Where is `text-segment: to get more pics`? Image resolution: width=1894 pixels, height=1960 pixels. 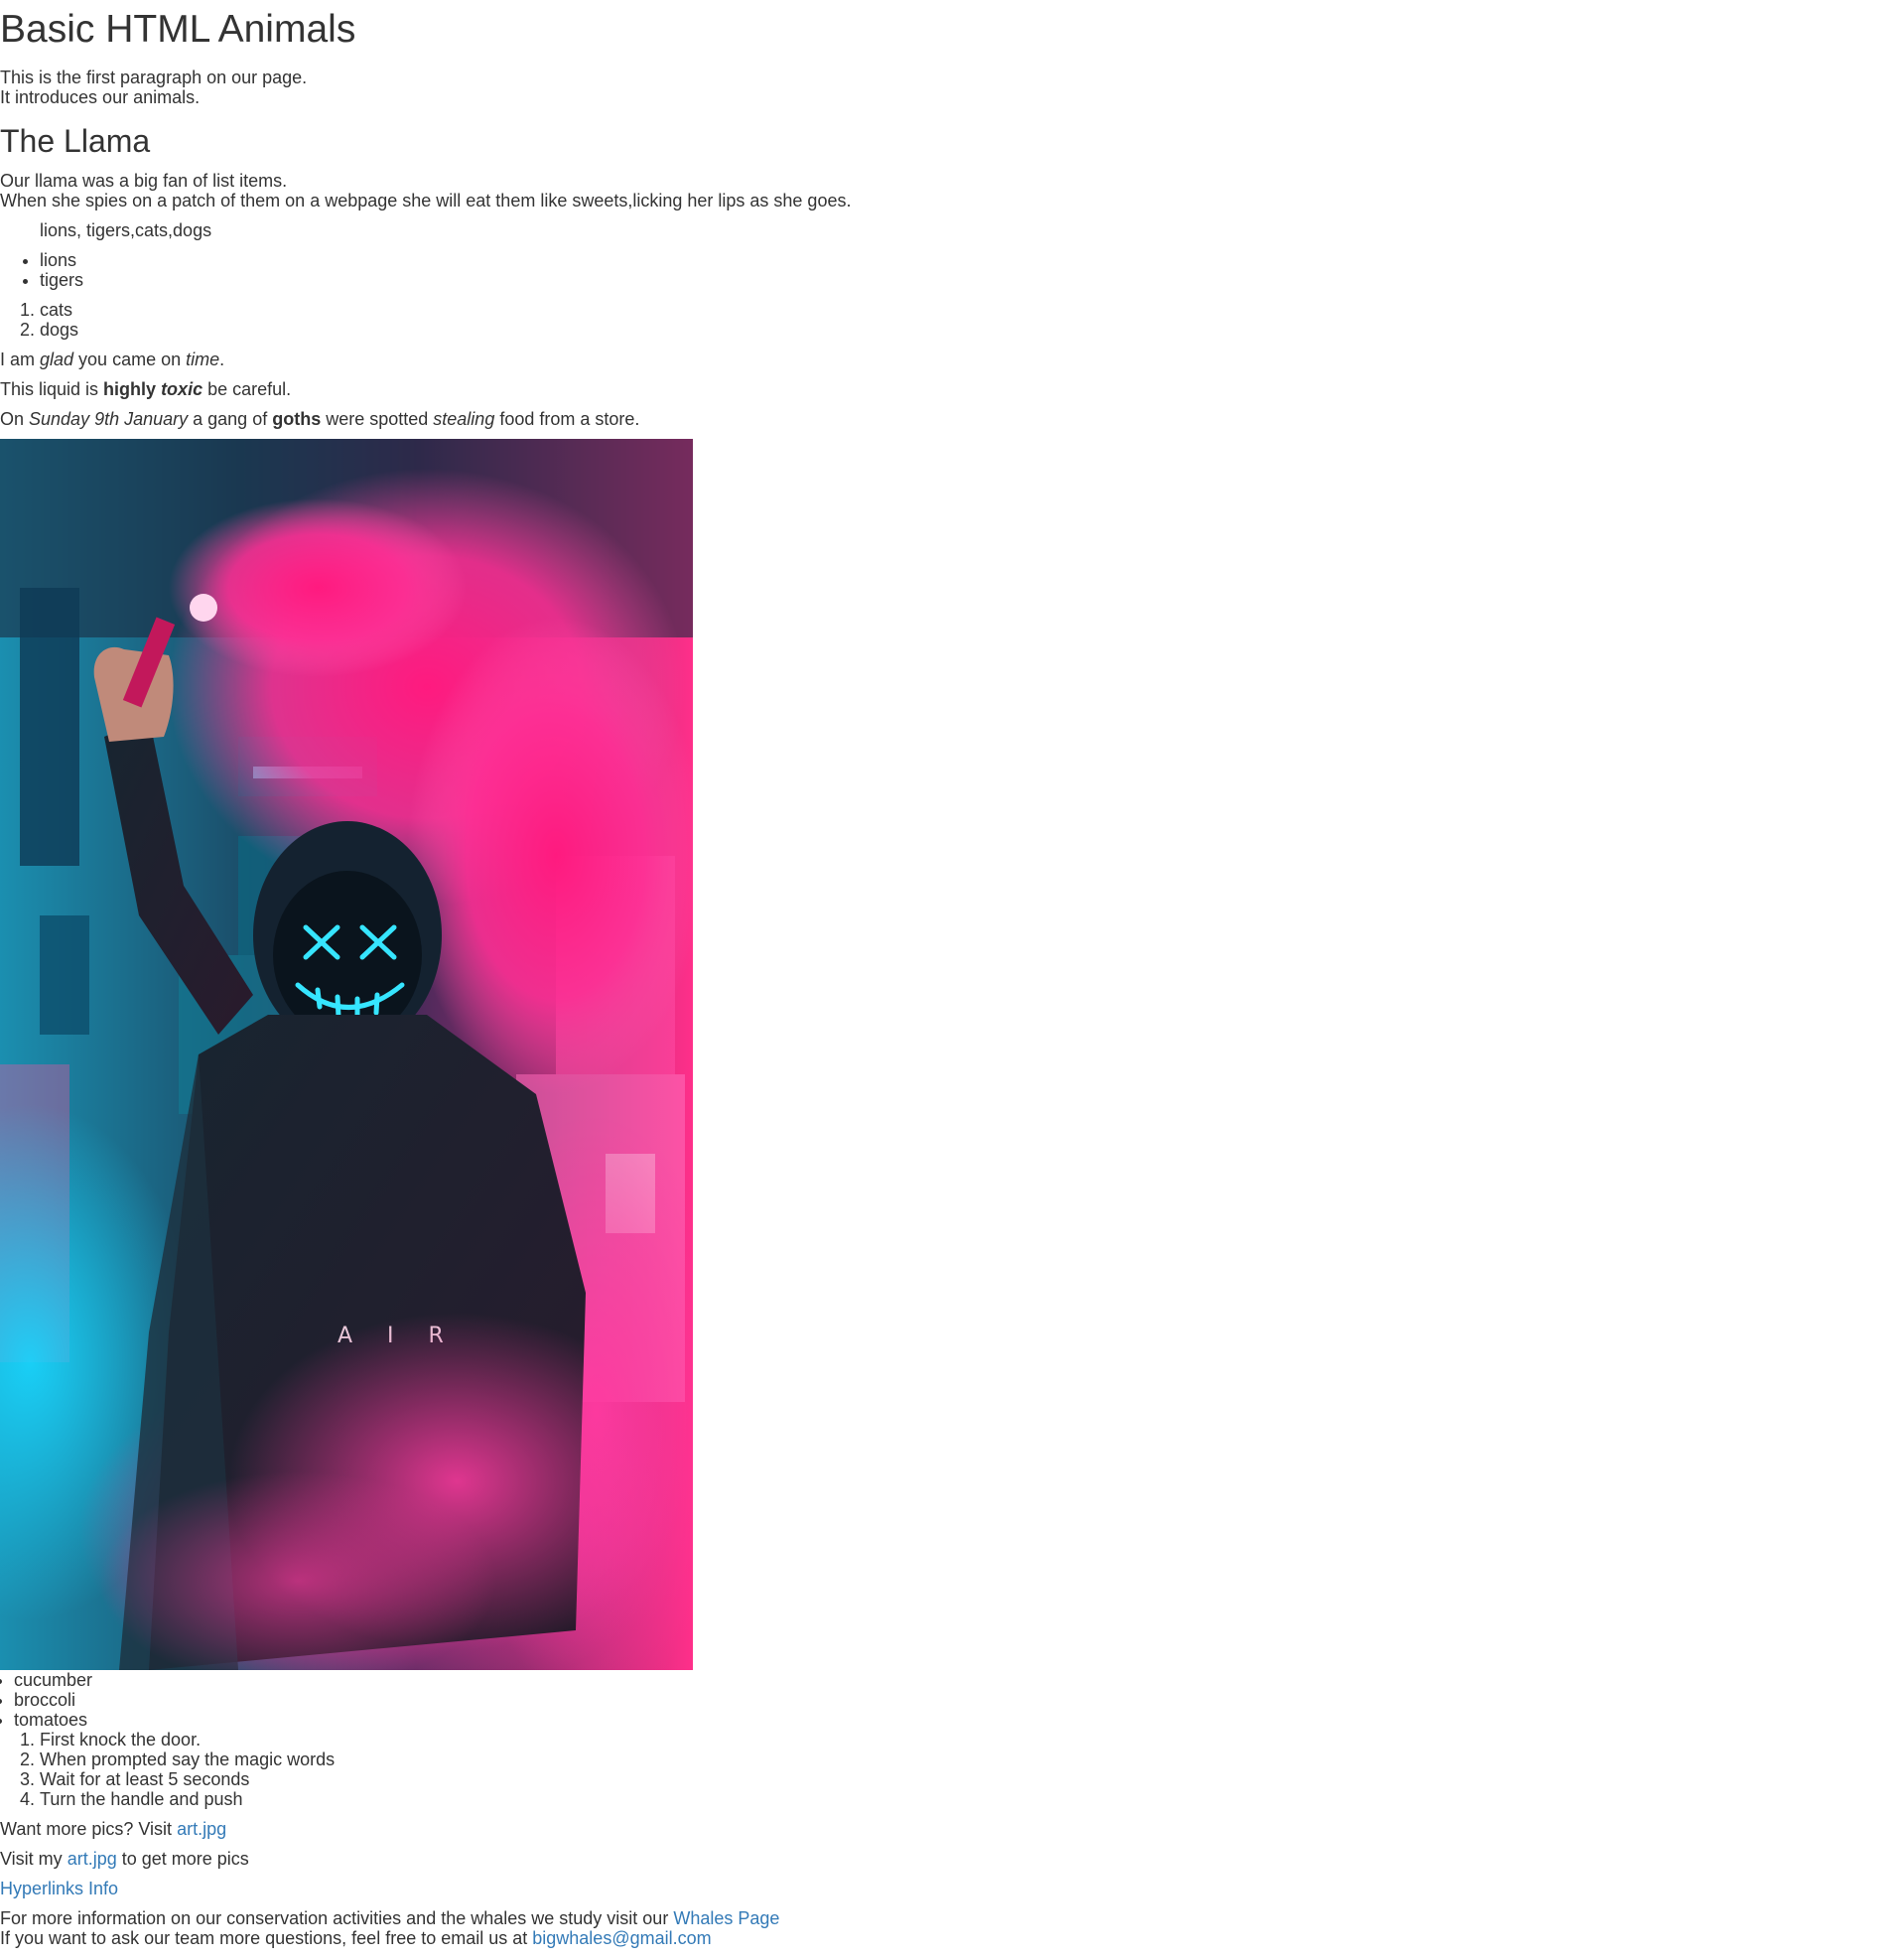
text-segment: to get more pics is located at coordinates (182, 1859).